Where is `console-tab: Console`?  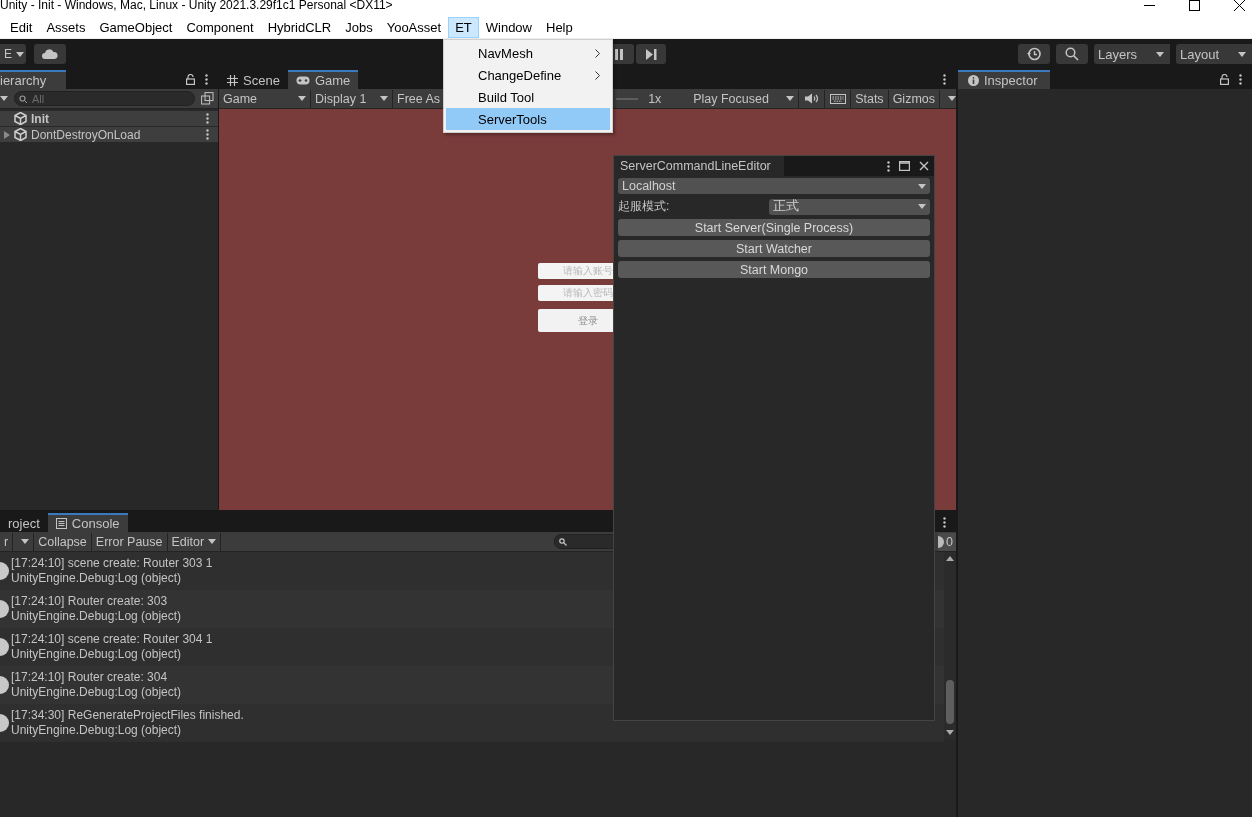 console-tab: Console is located at coordinates (87, 522).